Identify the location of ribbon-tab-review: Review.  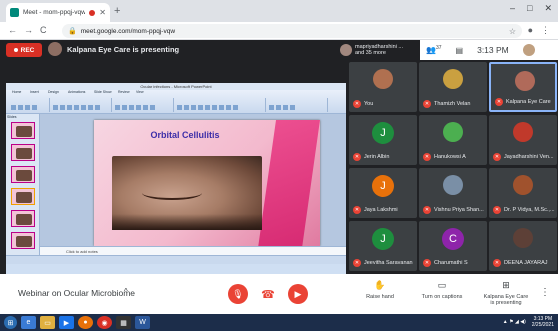
(123, 92).